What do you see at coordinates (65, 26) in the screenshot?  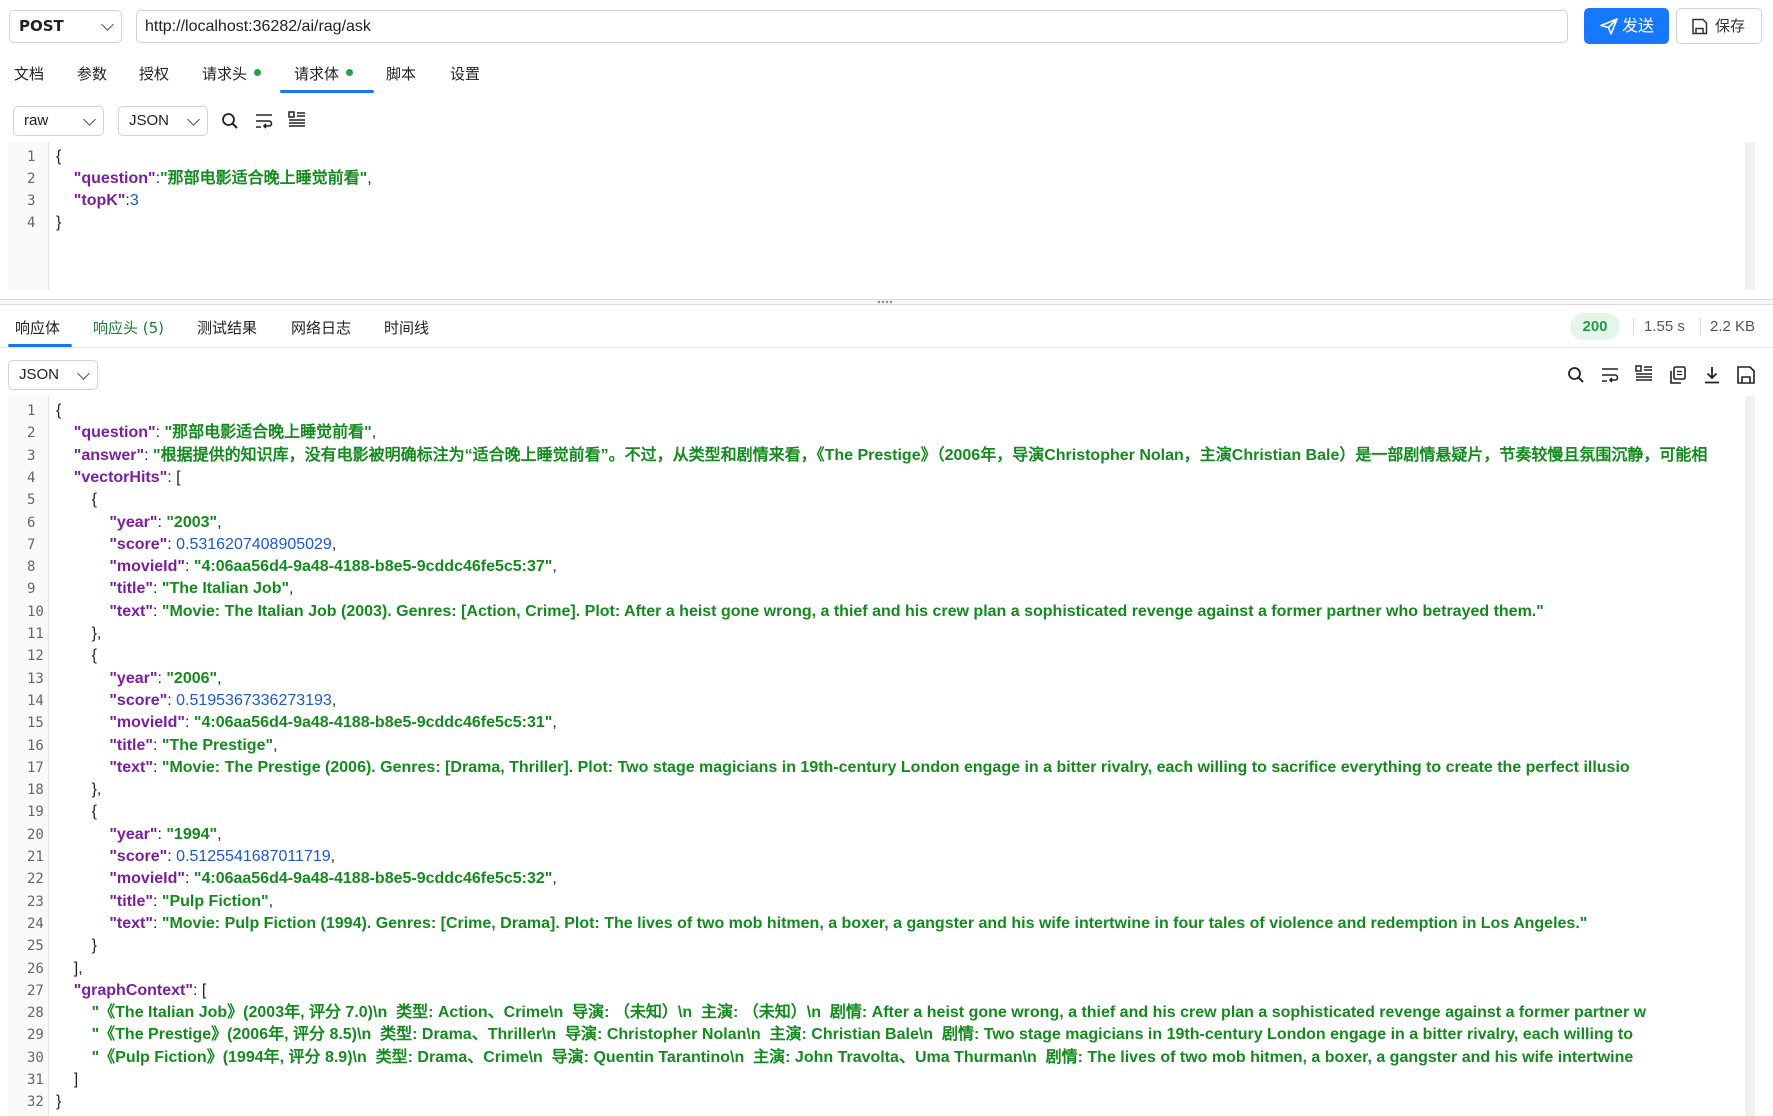 I see `method-select: POST` at bounding box center [65, 26].